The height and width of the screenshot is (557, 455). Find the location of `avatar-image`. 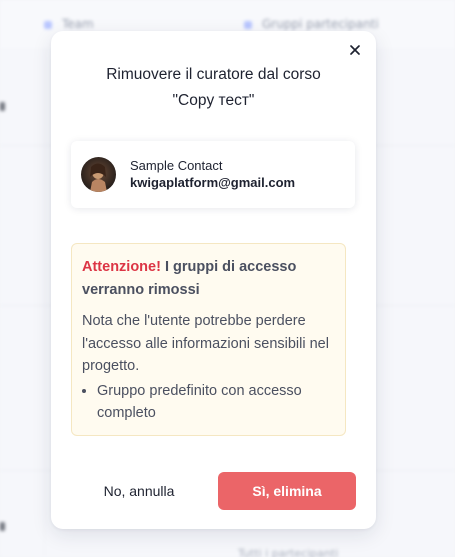

avatar-image is located at coordinates (98, 174).